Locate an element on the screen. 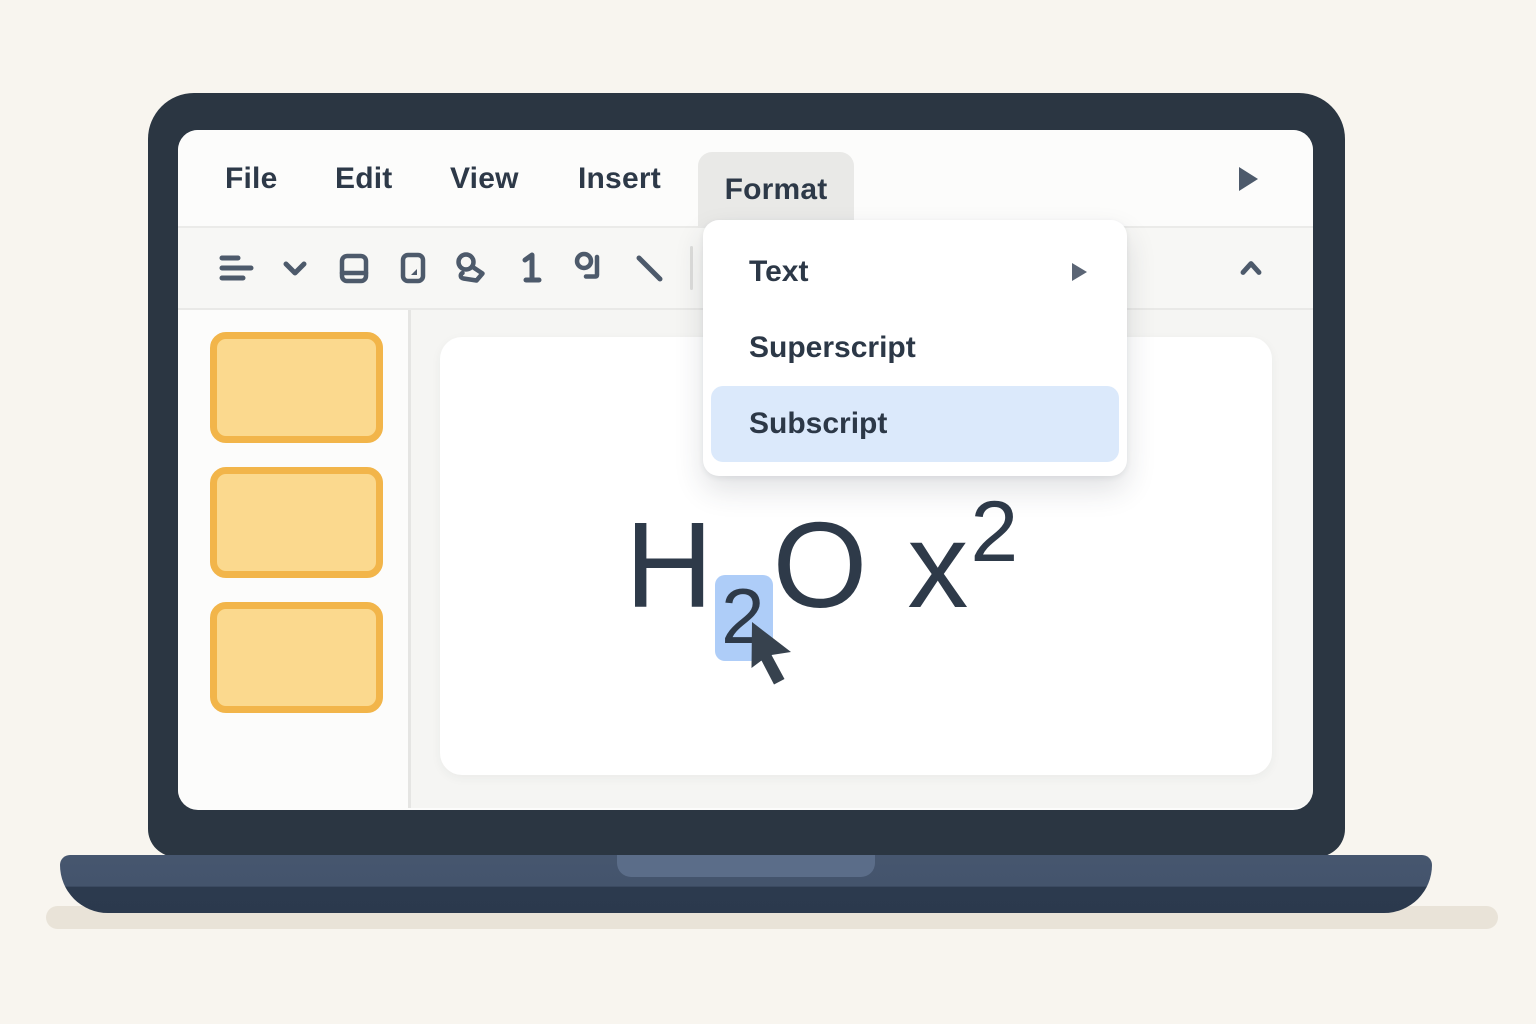  formula-superscript: 2 is located at coordinates (995, 532).